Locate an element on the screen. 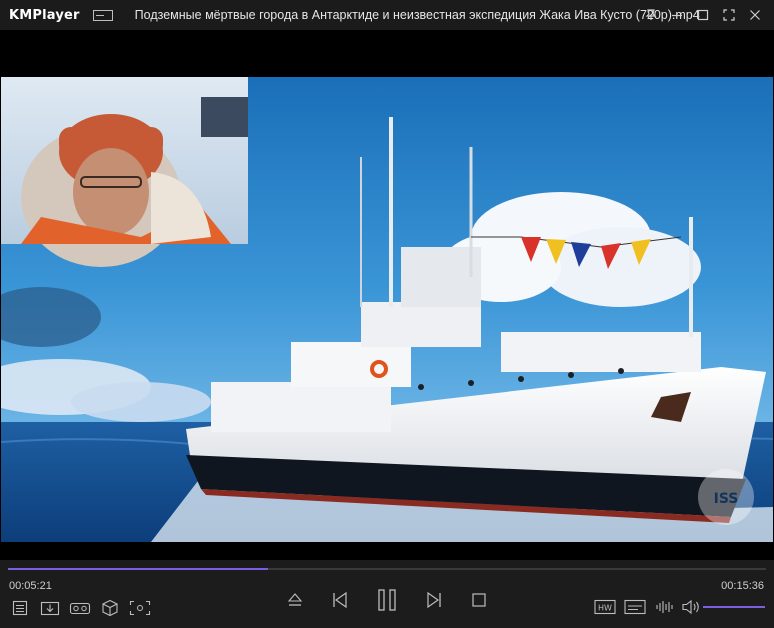 The height and width of the screenshot is (628, 774). app-logo: KMPlayer is located at coordinates (44, 15).